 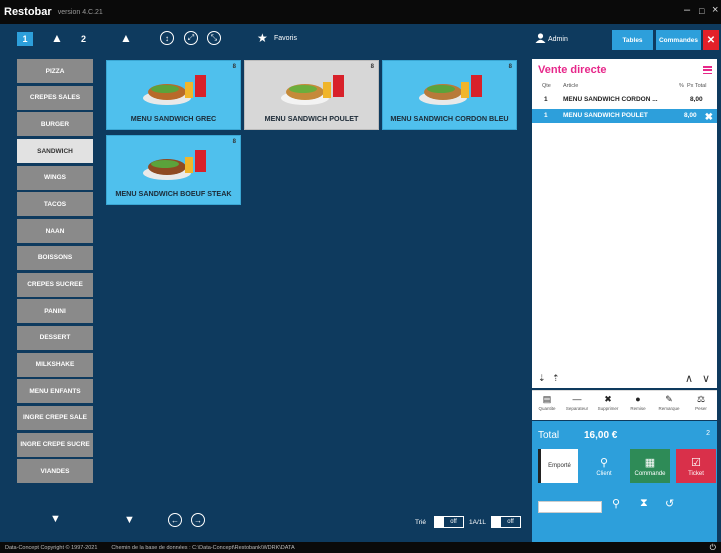 I want to click on user-icon, so click(x=540, y=38).